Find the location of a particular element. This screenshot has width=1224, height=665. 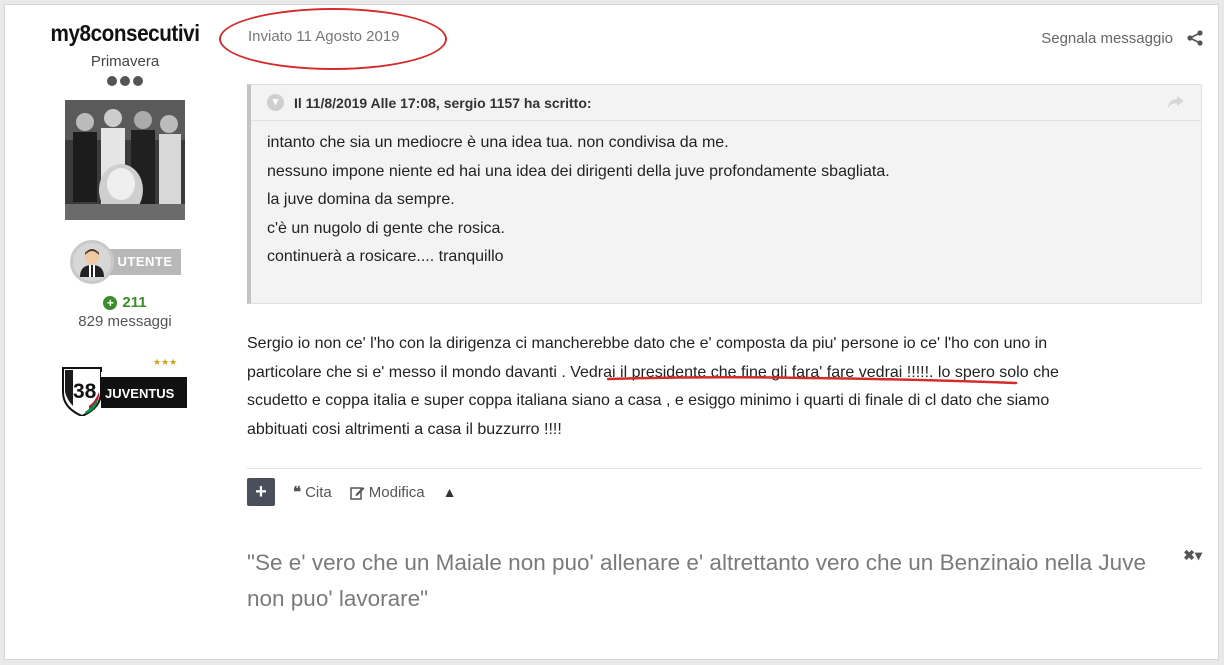

post-actions: + ❝ Cita Modifica ▲ is located at coordinates (351, 492).